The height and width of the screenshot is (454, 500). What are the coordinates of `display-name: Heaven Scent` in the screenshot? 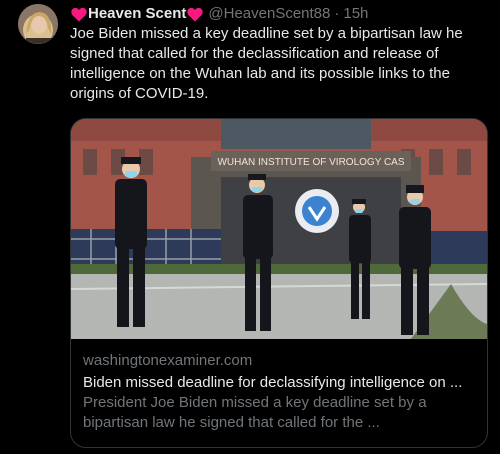 It's located at (137, 14).